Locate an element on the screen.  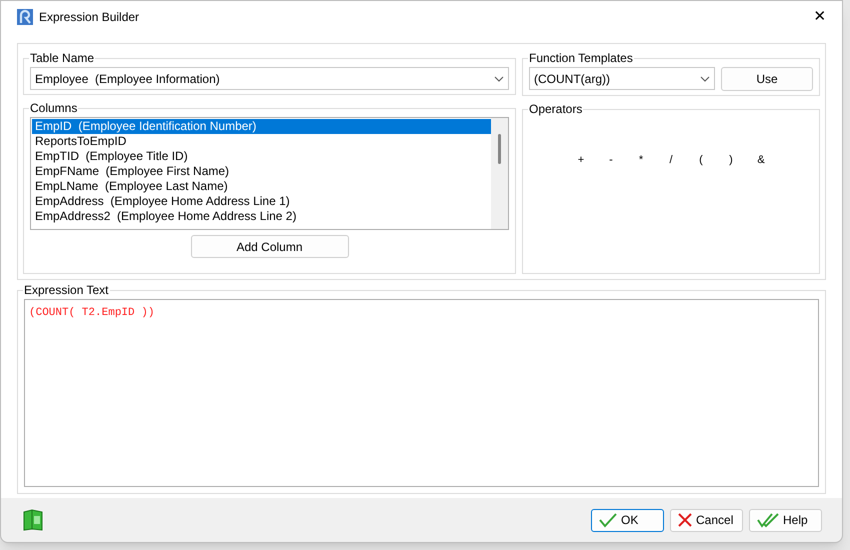
column-list-item: EmpID (Employee Identification Number) is located at coordinates (261, 126).